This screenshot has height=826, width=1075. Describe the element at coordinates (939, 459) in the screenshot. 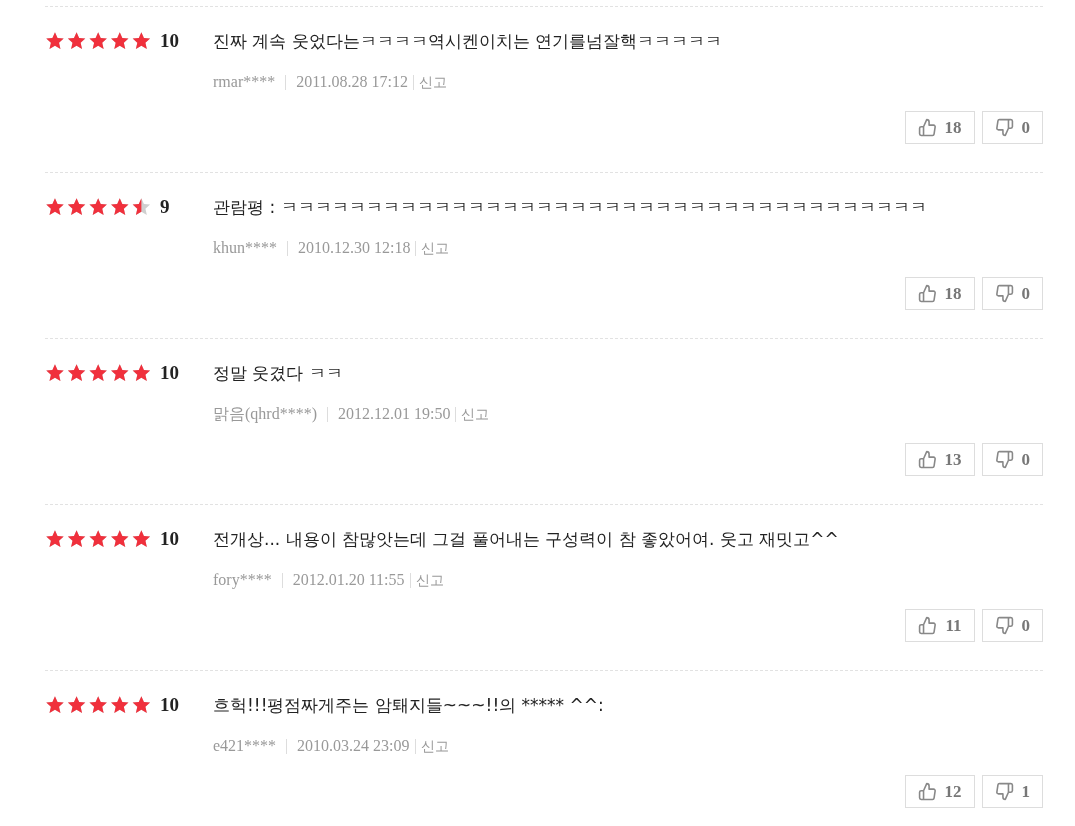

I see `like-button: 13` at that location.